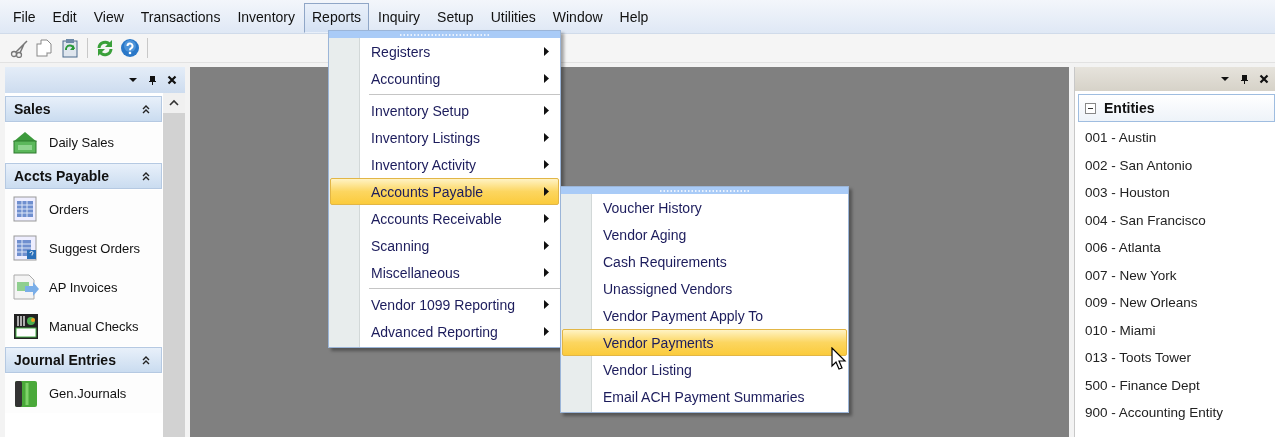 This screenshot has width=1275, height=437. Describe the element at coordinates (455, 17) in the screenshot. I see `menu-item: Setup` at that location.